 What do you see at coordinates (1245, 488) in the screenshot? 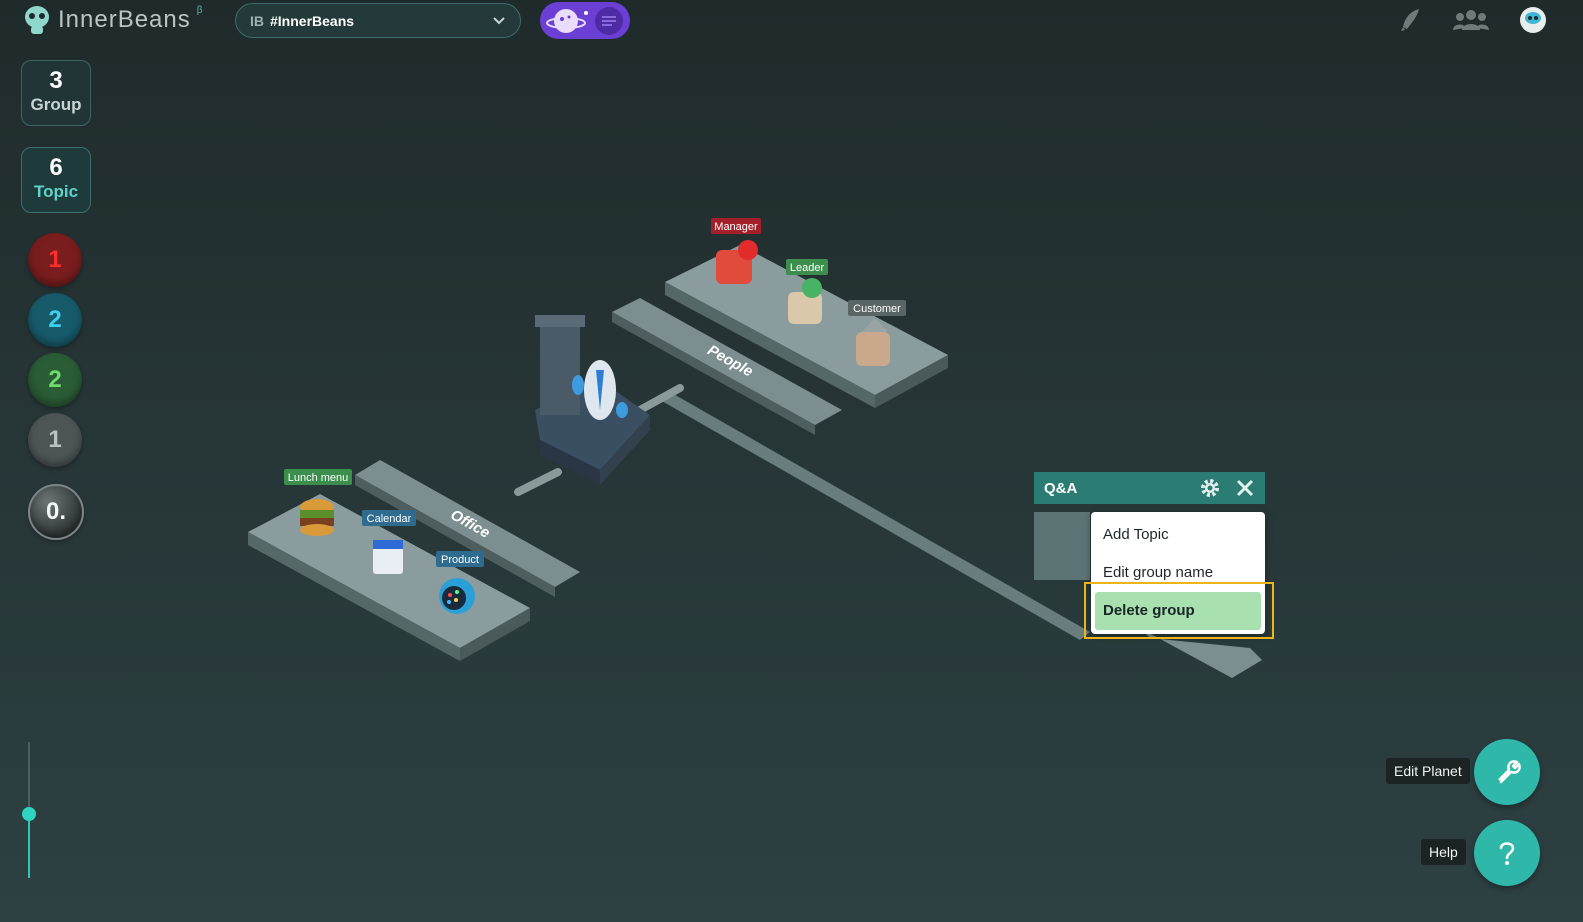
I see `close-icon` at bounding box center [1245, 488].